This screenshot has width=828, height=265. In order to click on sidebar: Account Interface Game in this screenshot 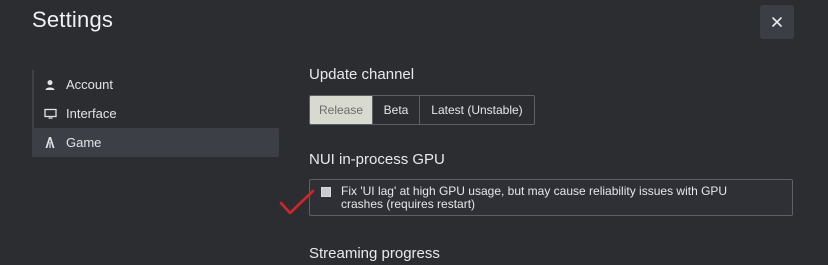, I will do `click(155, 113)`.